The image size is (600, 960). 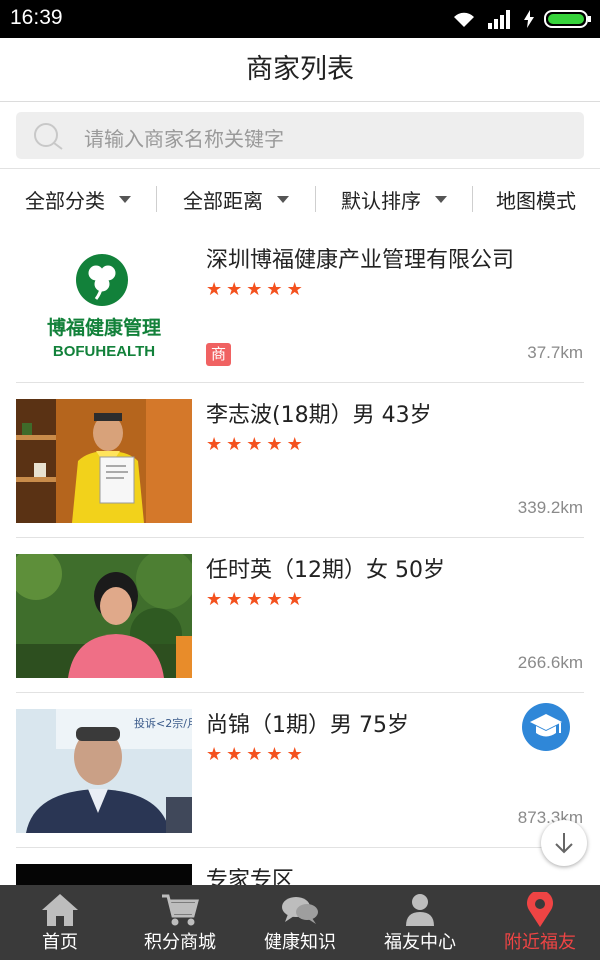 I want to click on nav-member-center-label: 福友中心, so click(x=420, y=942).